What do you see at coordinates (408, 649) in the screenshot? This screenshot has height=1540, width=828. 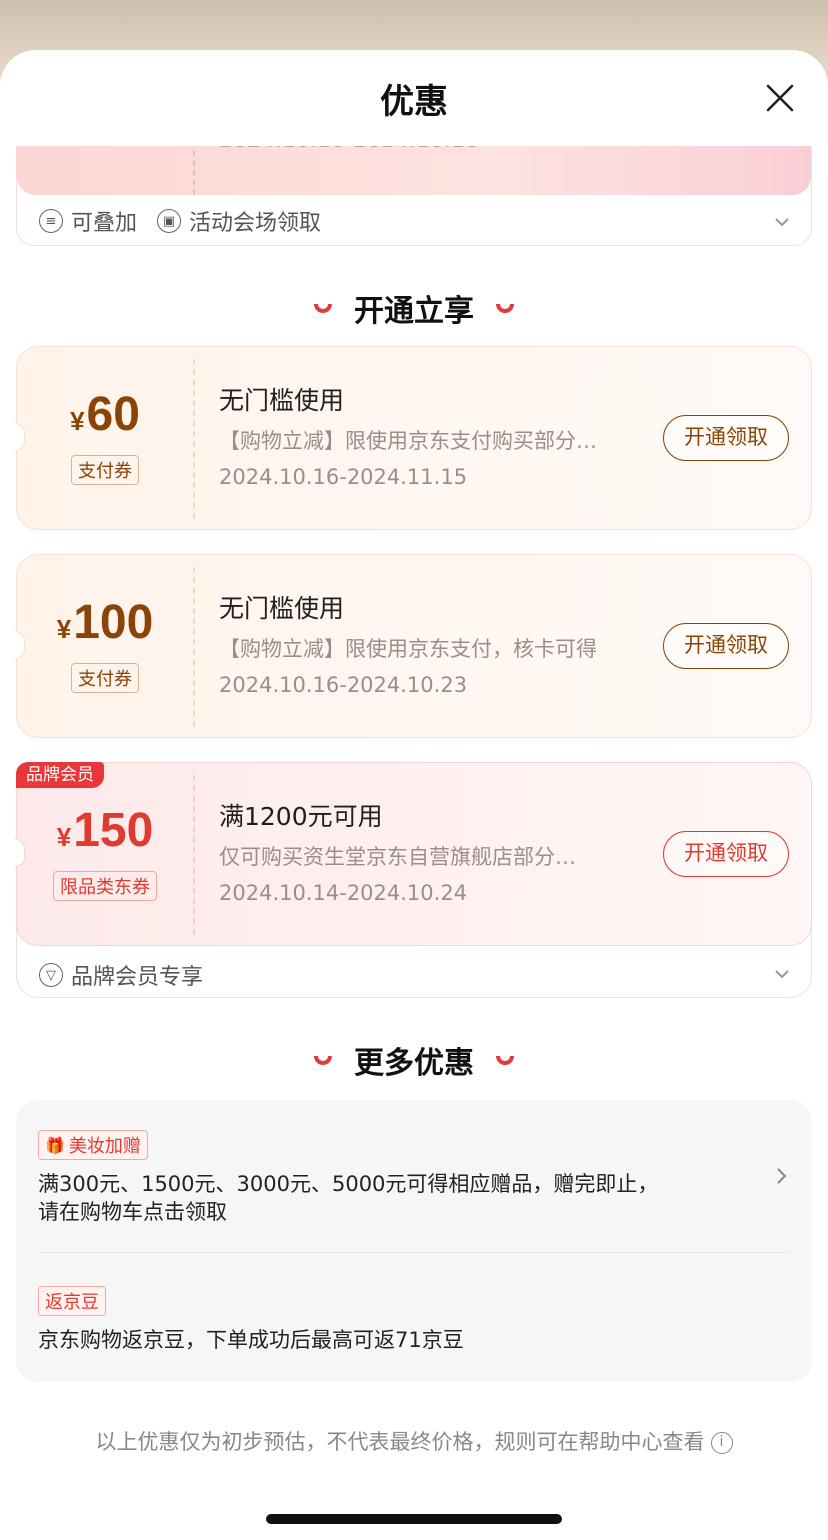 I see `coupon-desc: 【购物立减】限使用京东支付，核卡可得` at bounding box center [408, 649].